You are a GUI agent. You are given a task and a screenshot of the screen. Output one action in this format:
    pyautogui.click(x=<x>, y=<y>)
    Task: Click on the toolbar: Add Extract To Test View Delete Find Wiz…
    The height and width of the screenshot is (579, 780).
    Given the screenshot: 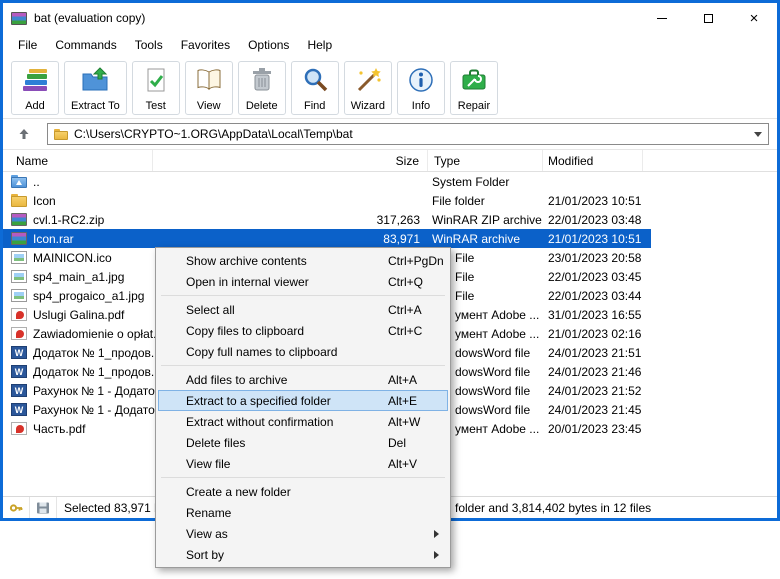 What is the action you would take?
    pyautogui.click(x=390, y=88)
    